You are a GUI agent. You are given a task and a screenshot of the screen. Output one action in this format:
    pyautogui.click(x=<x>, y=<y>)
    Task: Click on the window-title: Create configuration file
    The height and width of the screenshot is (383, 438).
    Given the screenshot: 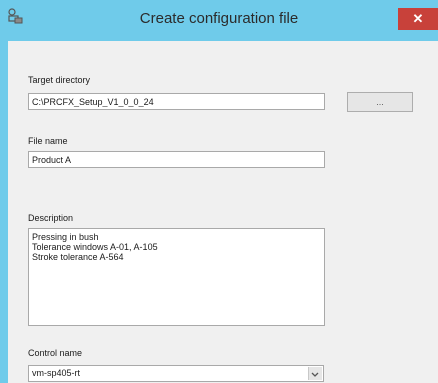 What is the action you would take?
    pyautogui.click(x=219, y=18)
    